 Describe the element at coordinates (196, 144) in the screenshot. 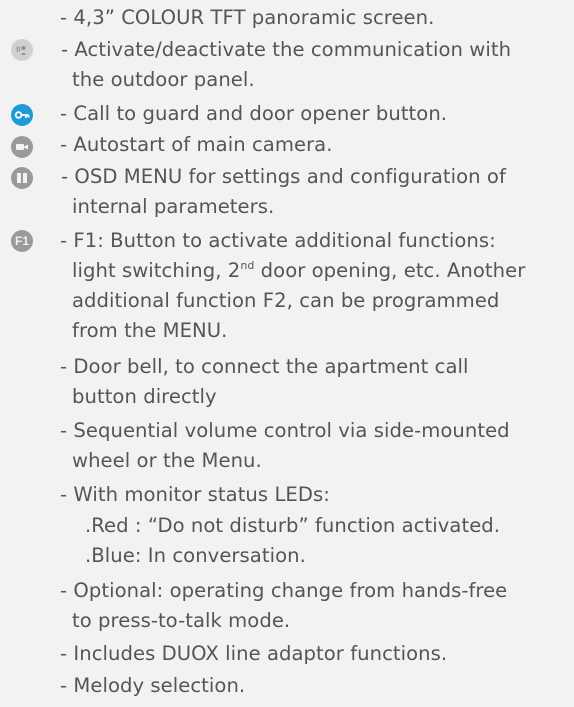

I see `feature-camera-text: - Autostart of main camera.` at that location.